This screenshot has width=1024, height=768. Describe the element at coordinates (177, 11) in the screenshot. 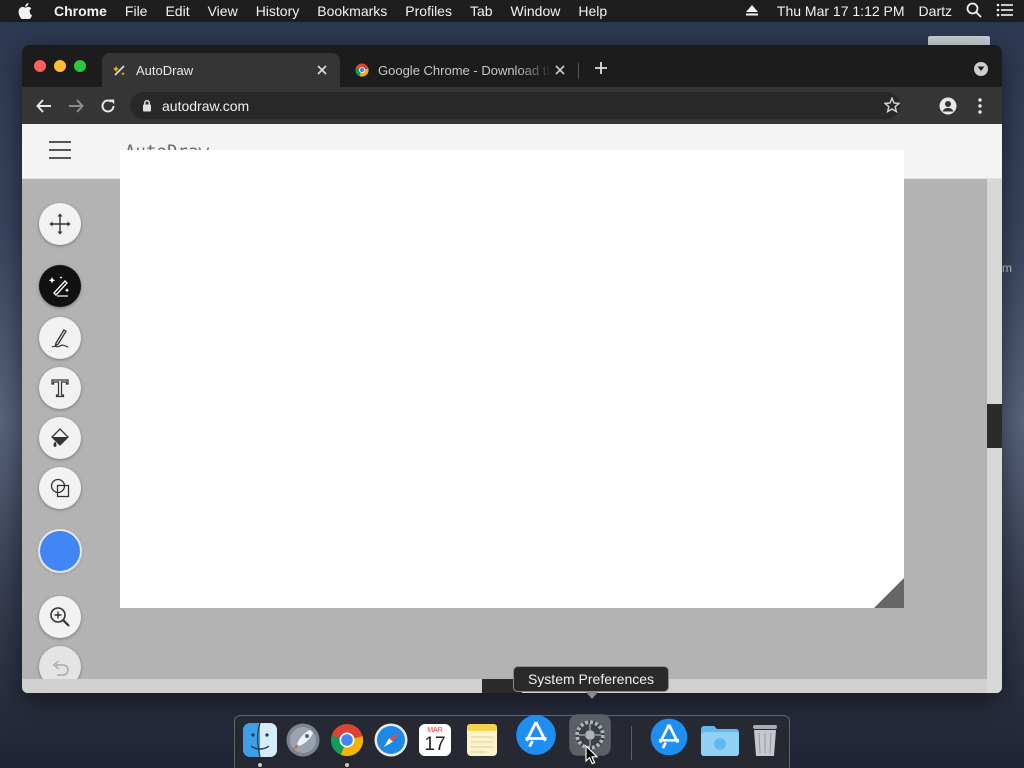

I see `menu-edit: Edit` at that location.